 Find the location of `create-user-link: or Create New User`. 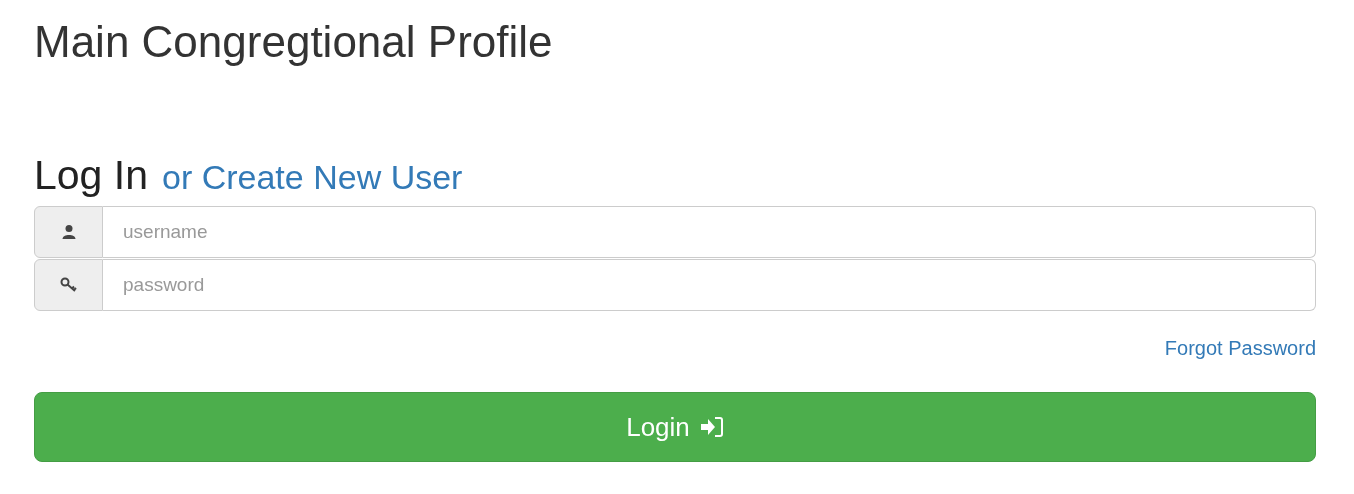

create-user-link: or Create New User is located at coordinates (312, 177).